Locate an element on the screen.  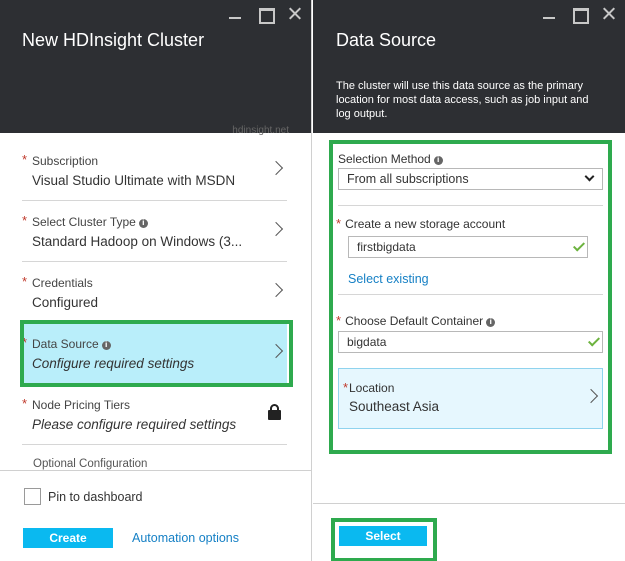
create-button: Create is located at coordinates (68, 538).